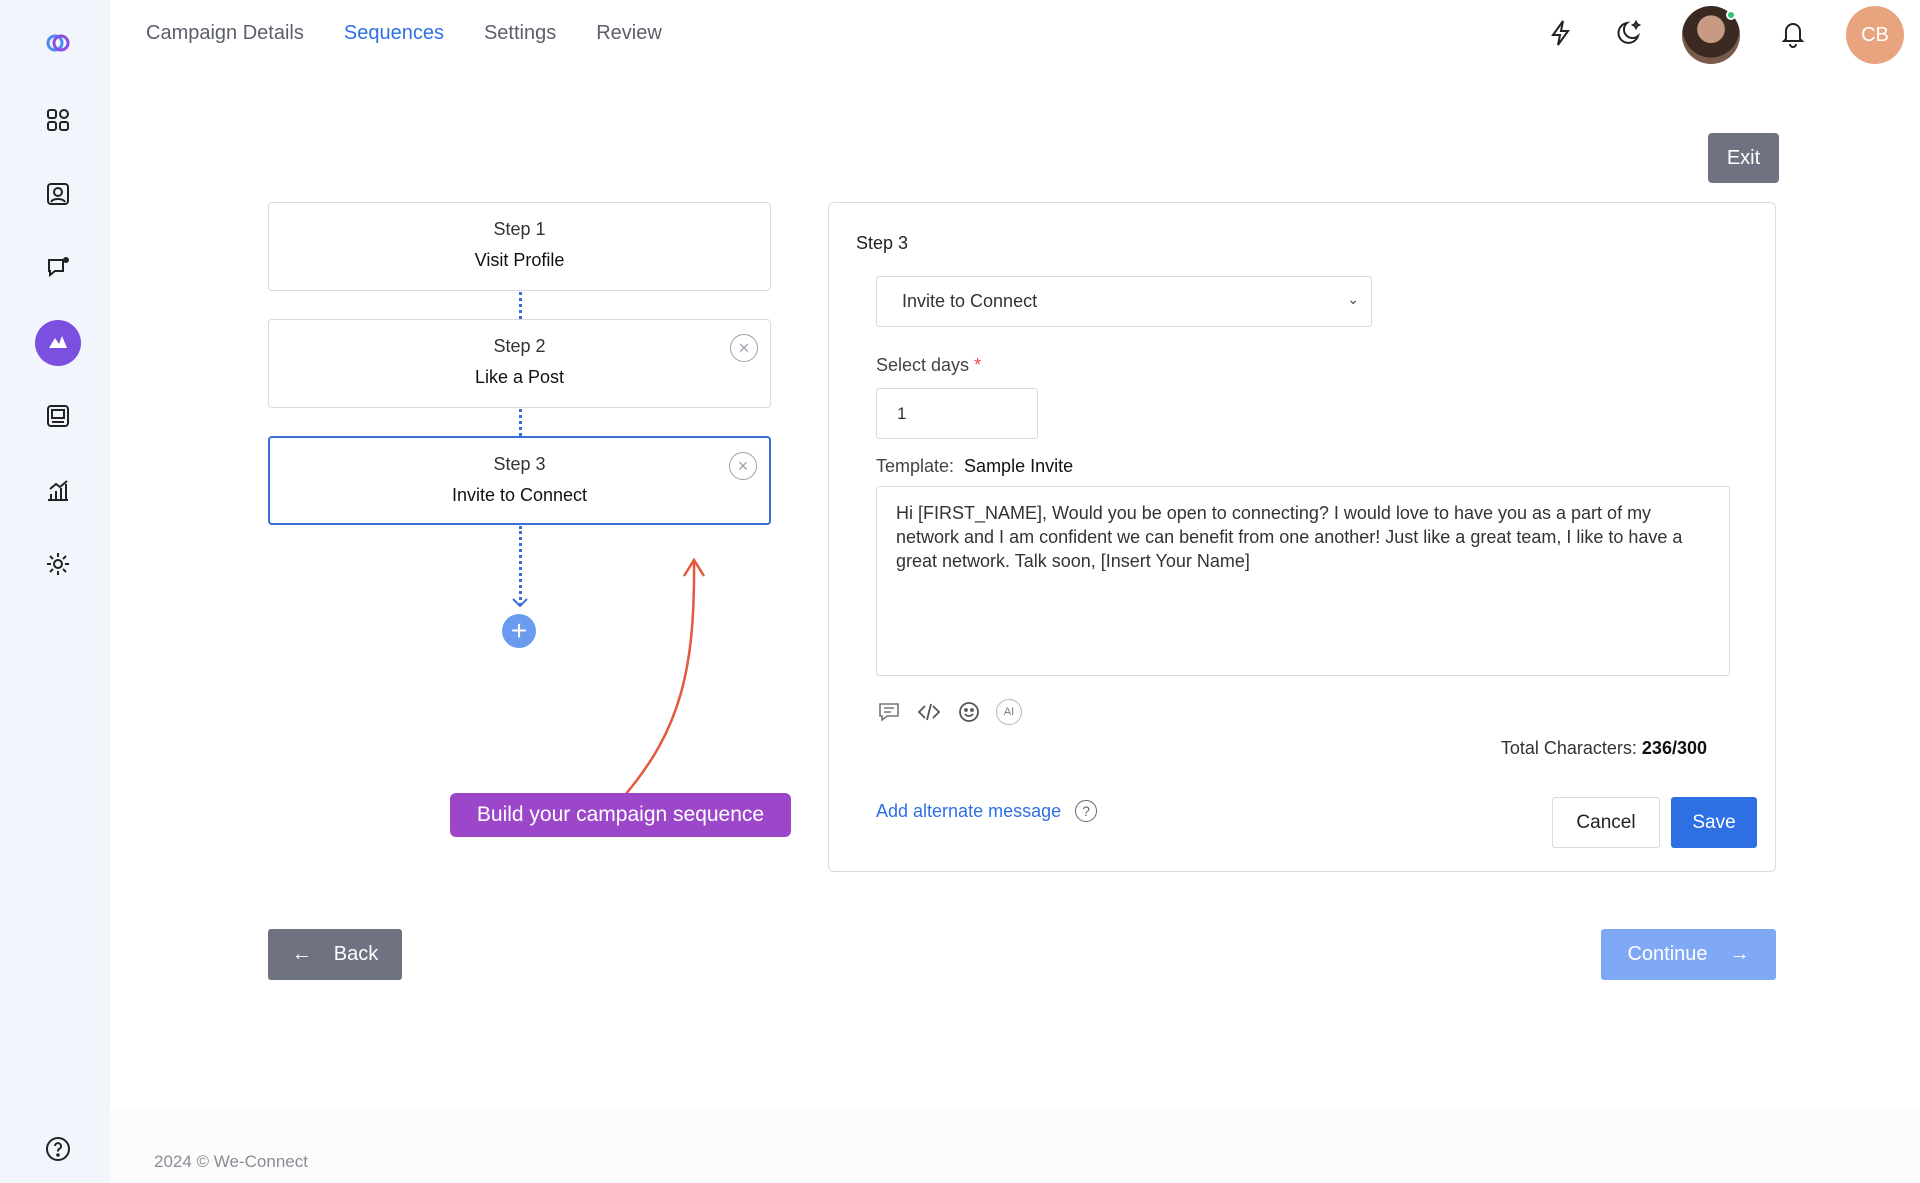  I want to click on bell-icon, so click(1793, 35).